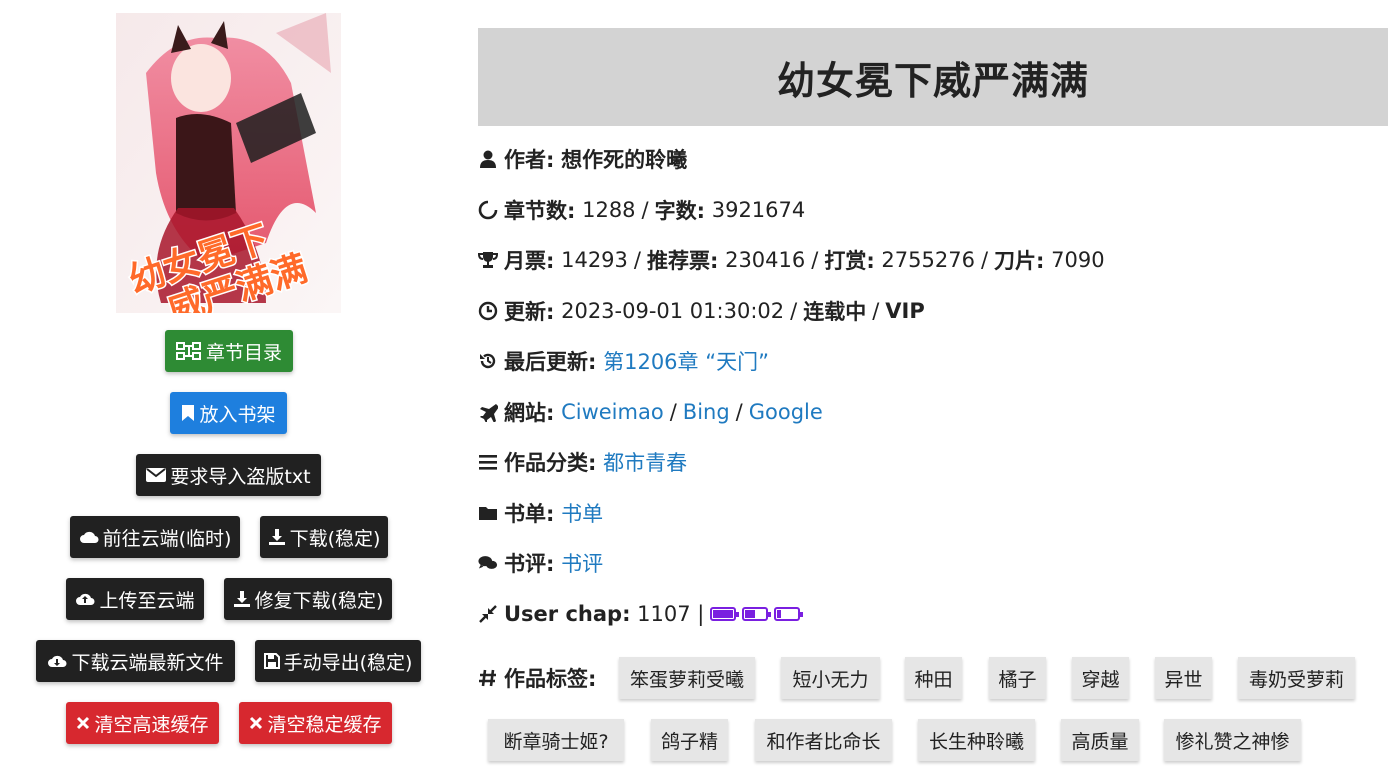 The image size is (1398, 772). Describe the element at coordinates (835, 312) in the screenshot. I see `status-text: 连载中` at that location.